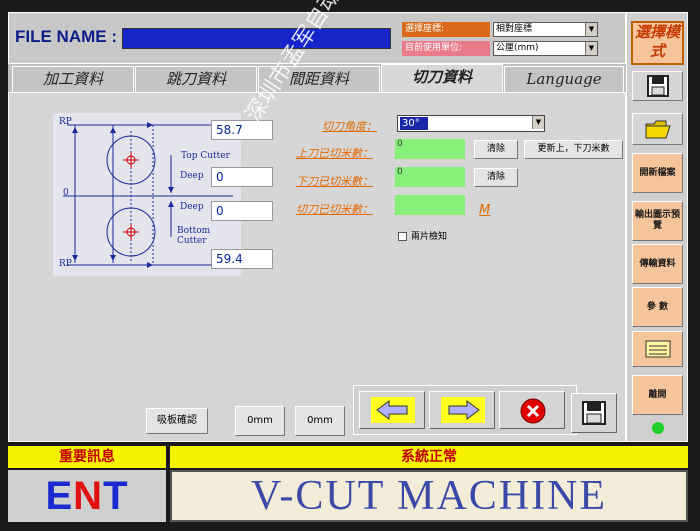 The height and width of the screenshot is (531, 700). Describe the element at coordinates (429, 237) in the screenshot. I see `dual-sheet-check-label: 兩片檢知` at that location.